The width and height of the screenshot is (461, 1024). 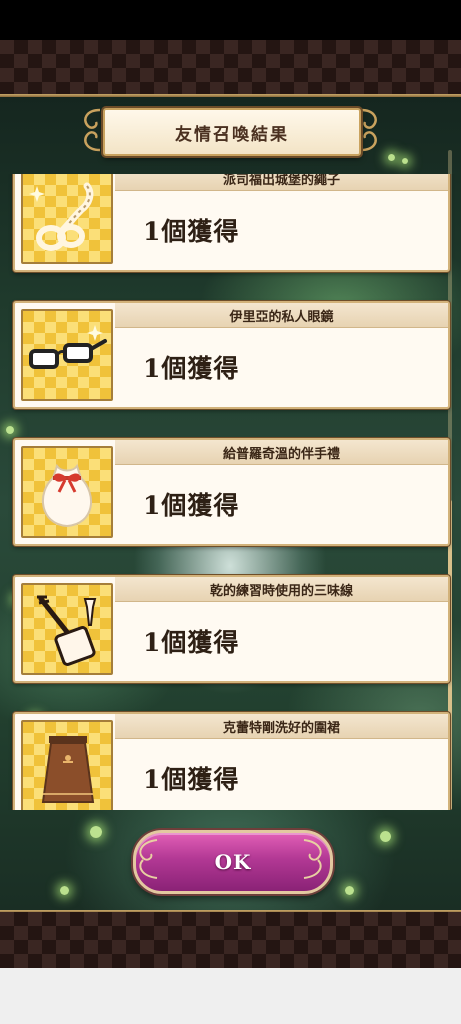 What do you see at coordinates (230, 996) in the screenshot?
I see `system-navigation-bar` at bounding box center [230, 996].